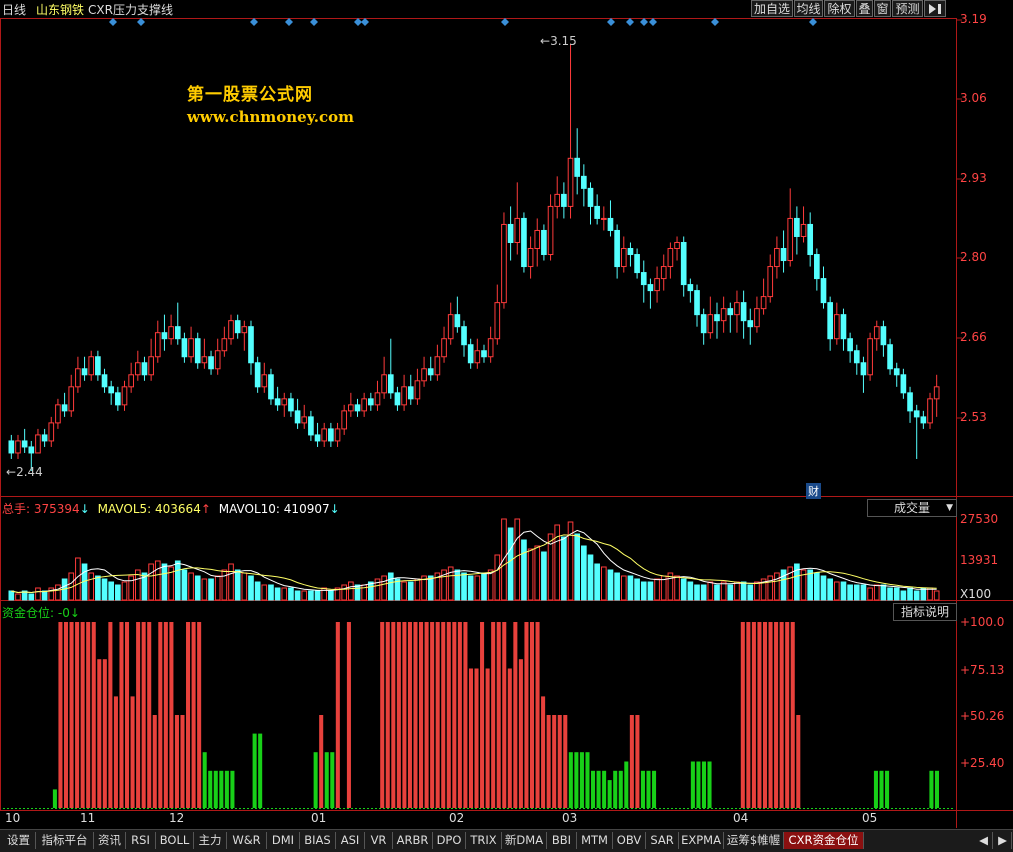 The image size is (1013, 852). Describe the element at coordinates (824, 840) in the screenshot. I see `tab-22: CXR资金仓位` at that location.